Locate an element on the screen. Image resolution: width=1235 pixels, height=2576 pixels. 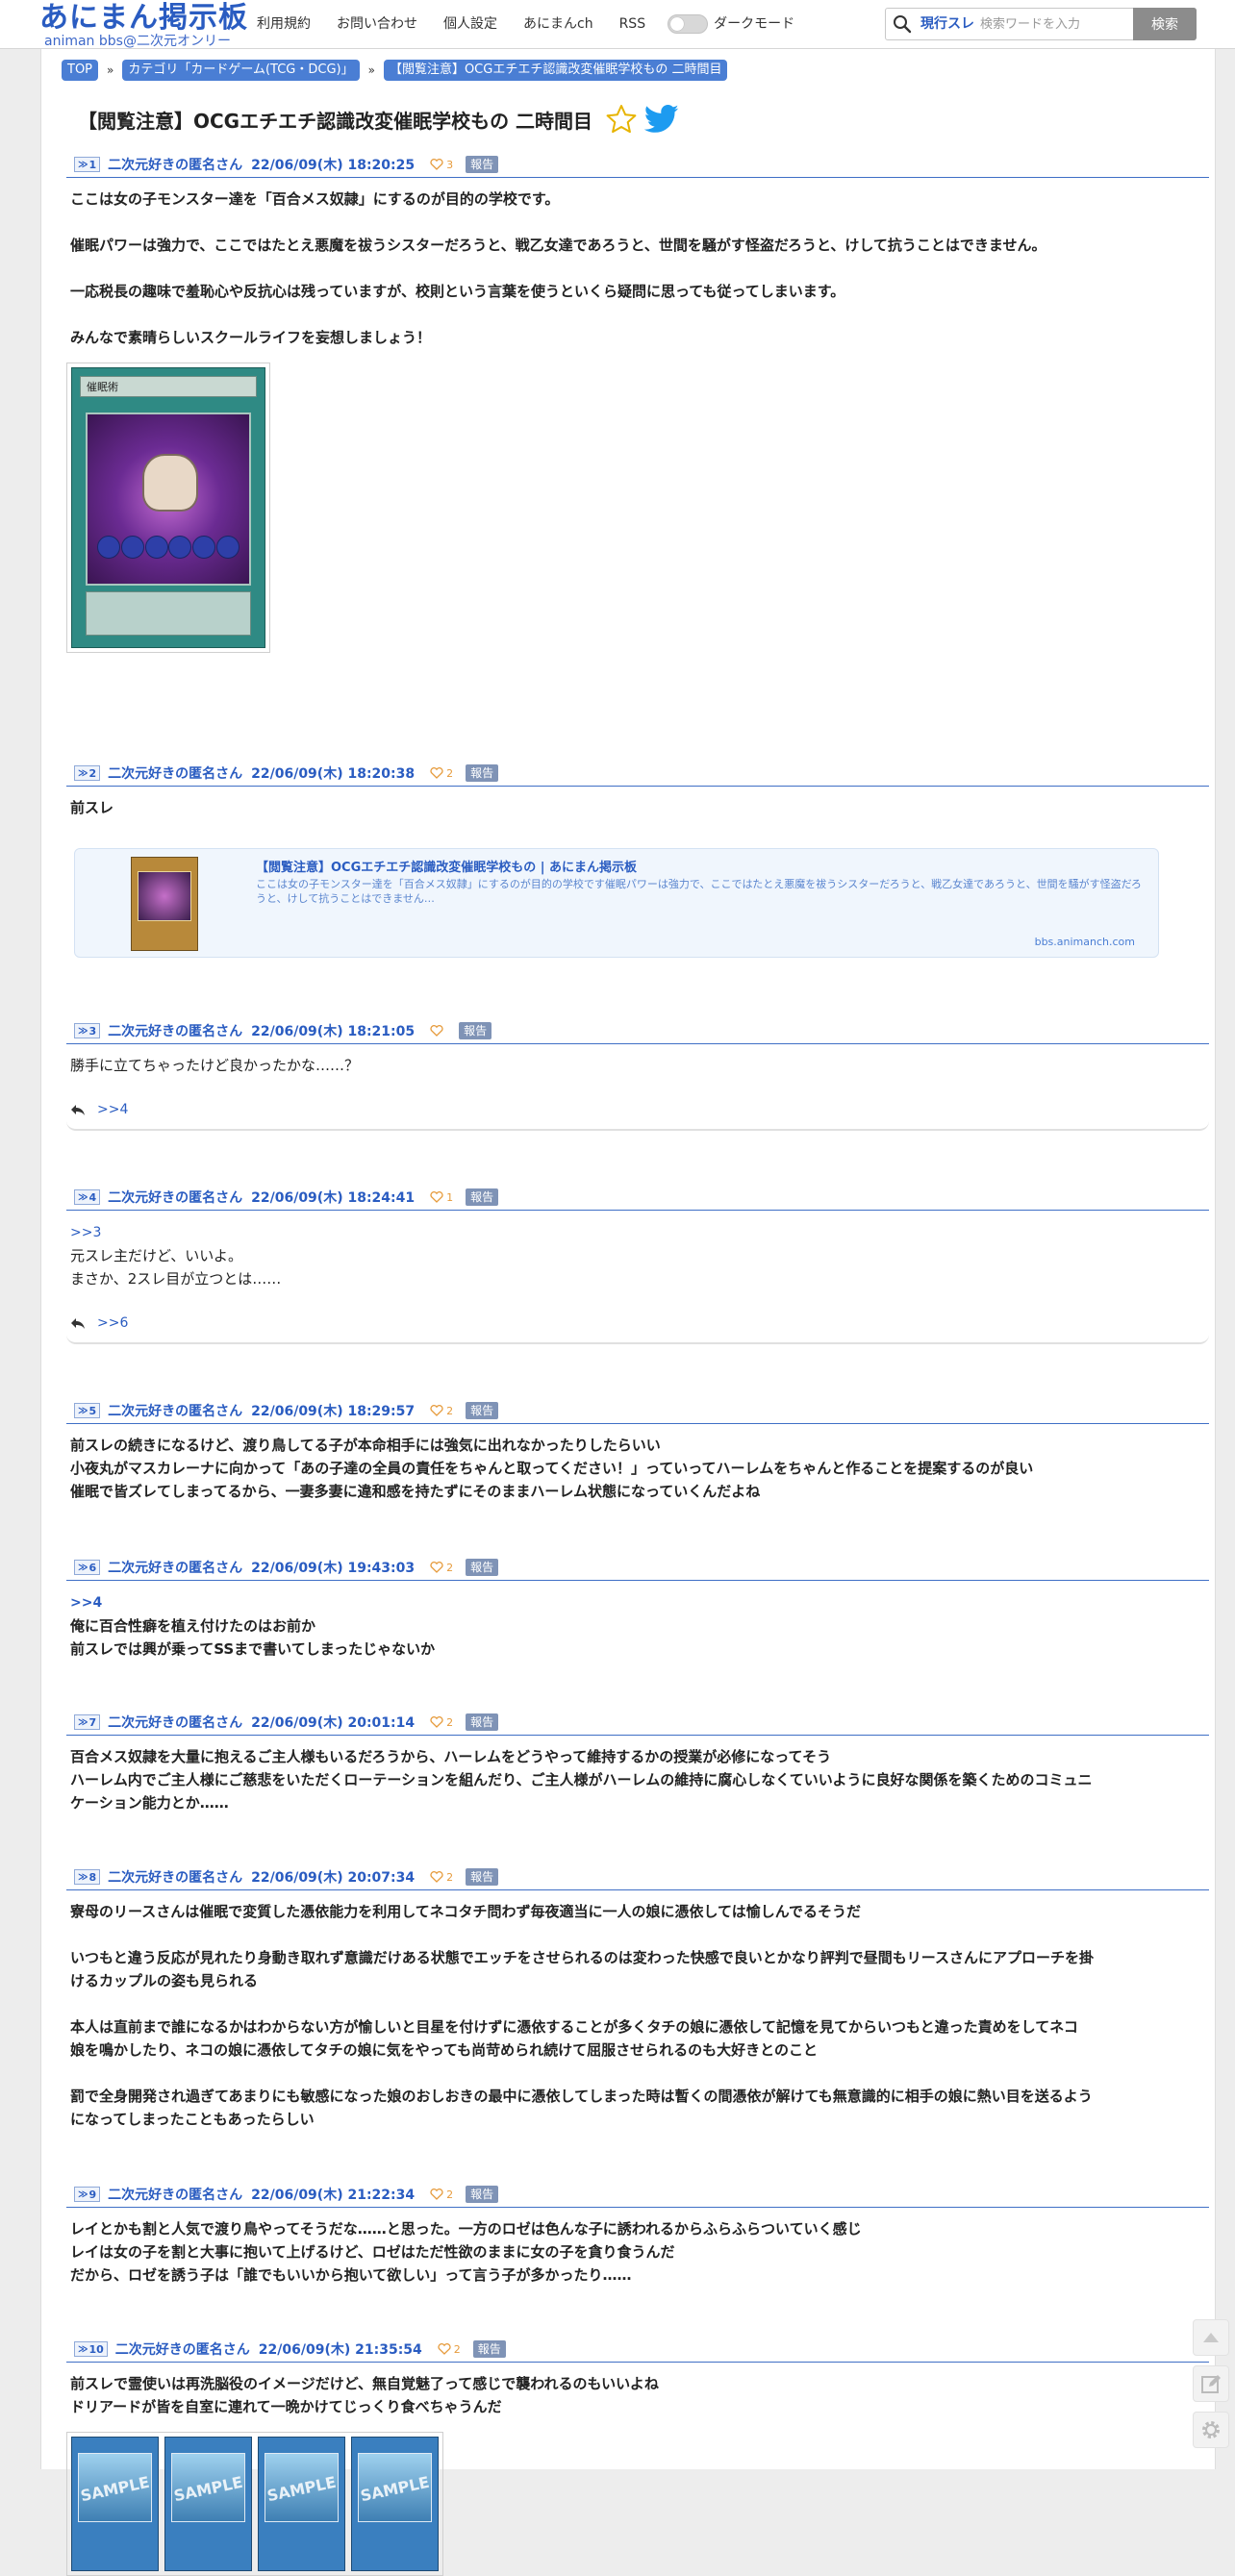
post-date: 22/06/09(木) 18:20:25 is located at coordinates (333, 165).